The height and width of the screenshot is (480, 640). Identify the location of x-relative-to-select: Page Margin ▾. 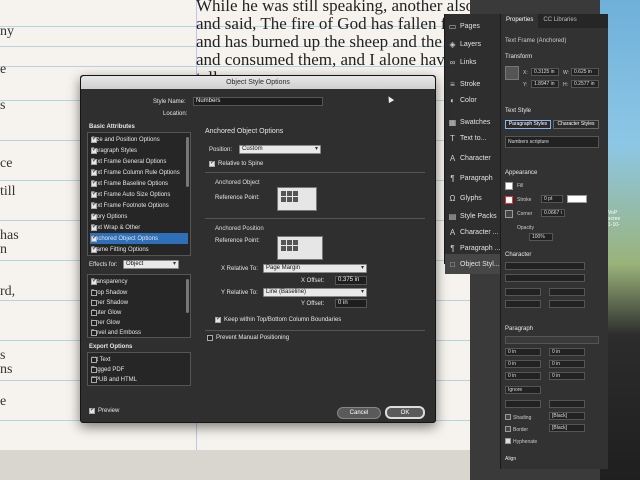
(315, 268).